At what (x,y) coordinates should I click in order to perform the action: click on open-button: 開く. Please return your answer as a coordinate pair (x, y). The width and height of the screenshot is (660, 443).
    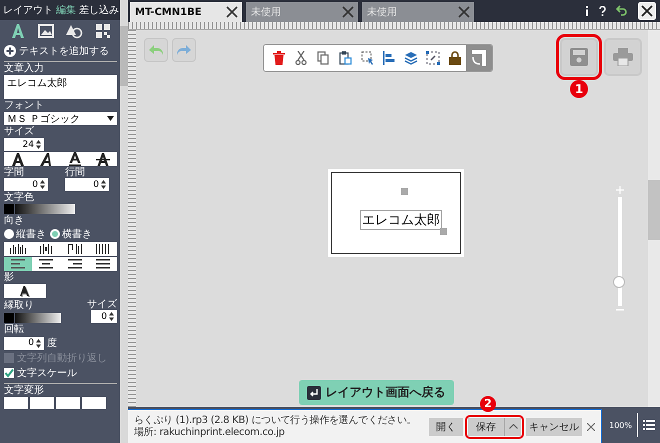
    Looking at the image, I should click on (446, 427).